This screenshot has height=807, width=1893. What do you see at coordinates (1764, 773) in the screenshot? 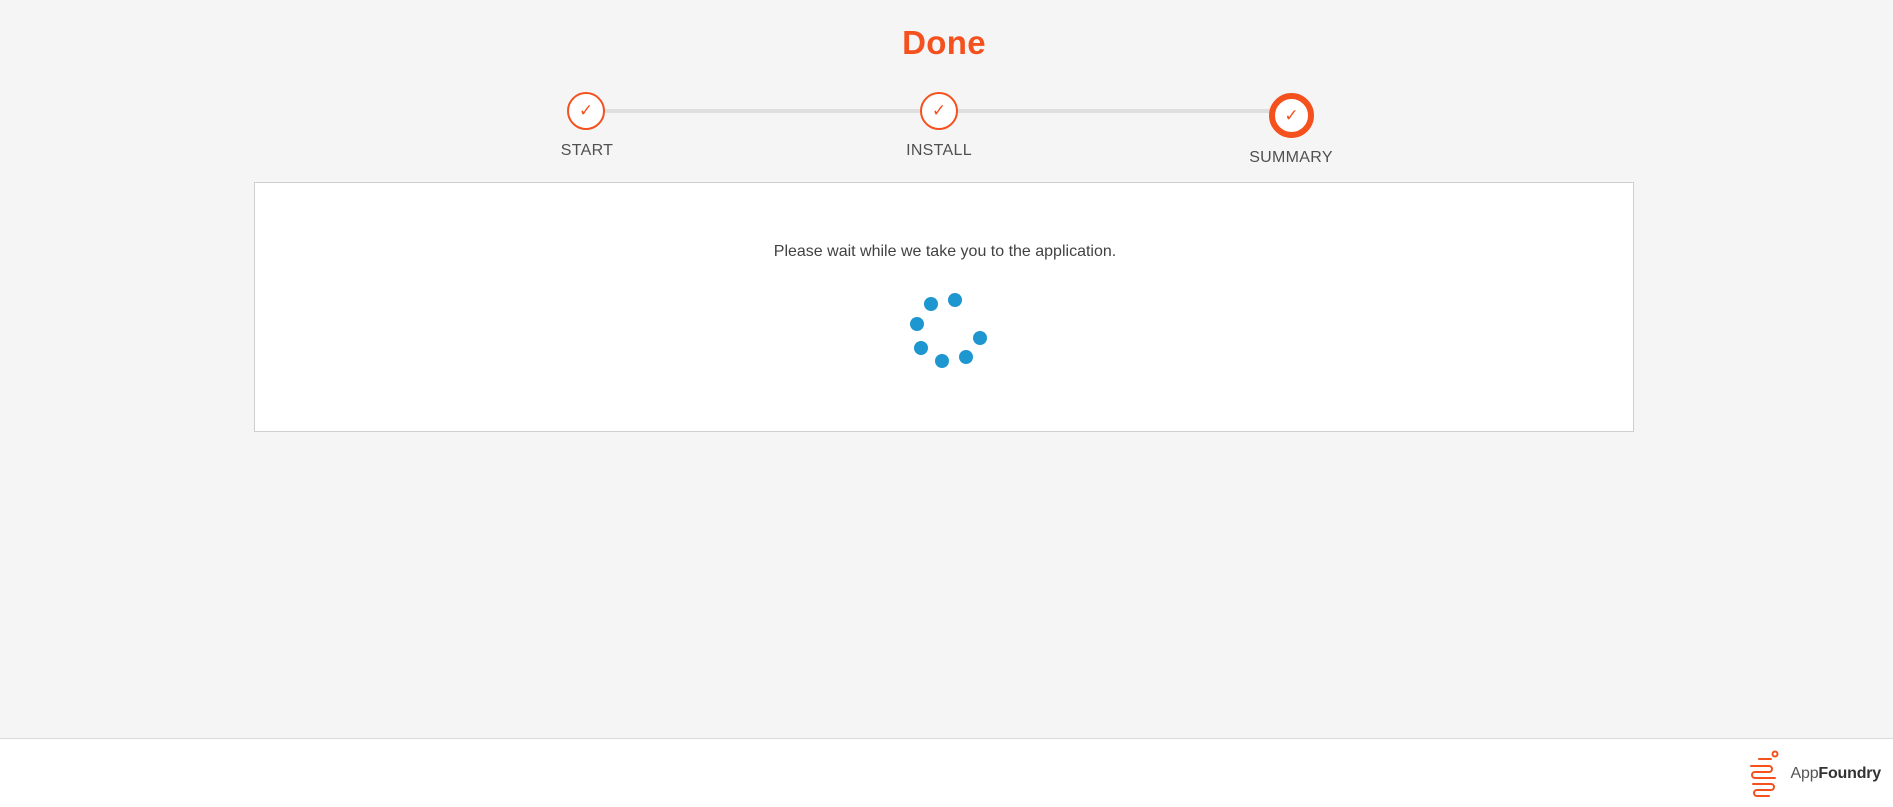
I see `appfoundry-logo-icon` at bounding box center [1764, 773].